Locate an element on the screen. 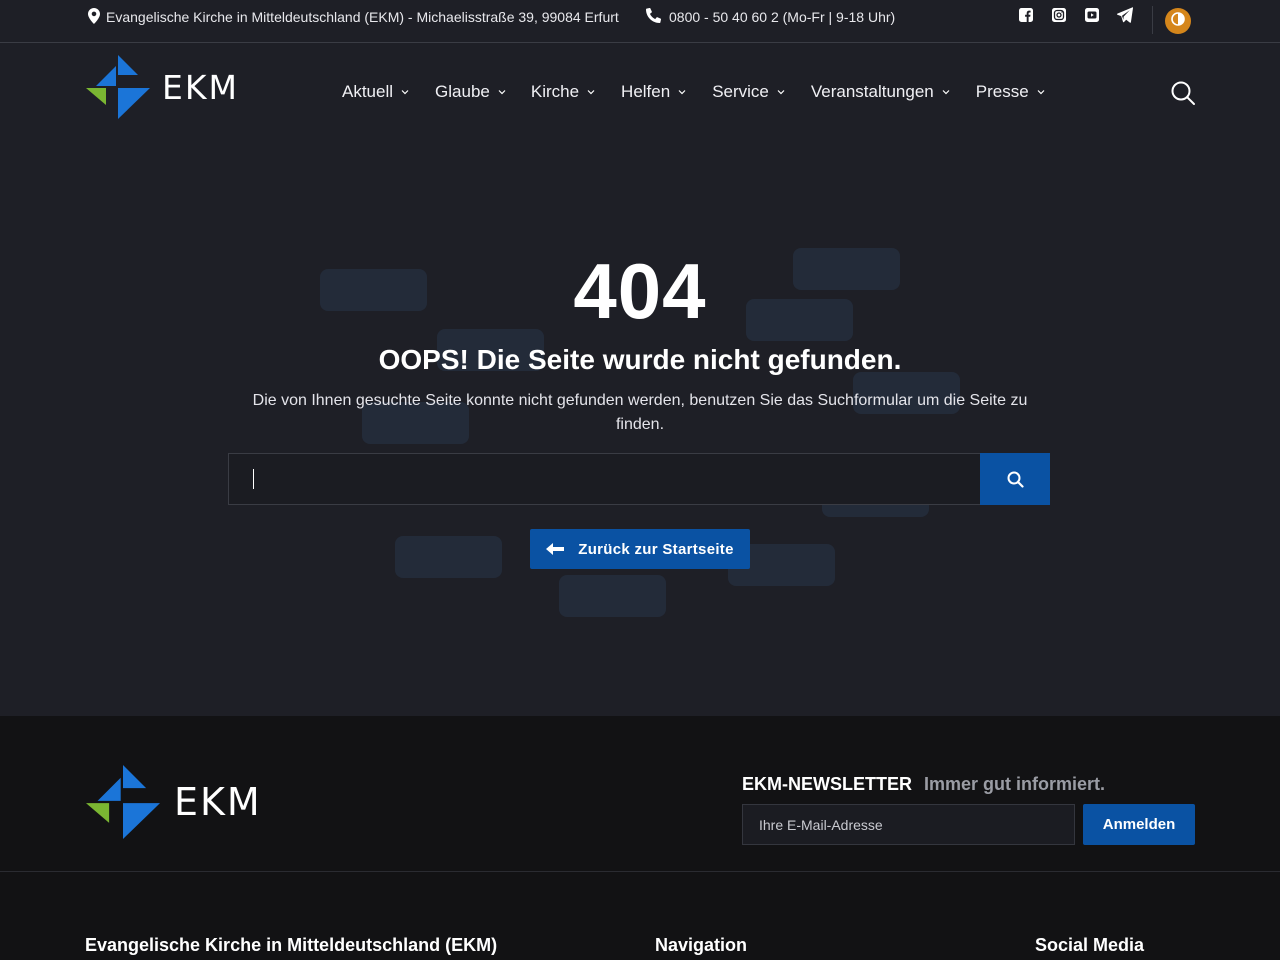 The width and height of the screenshot is (1280, 960). header-search-button is located at coordinates (1183, 93).